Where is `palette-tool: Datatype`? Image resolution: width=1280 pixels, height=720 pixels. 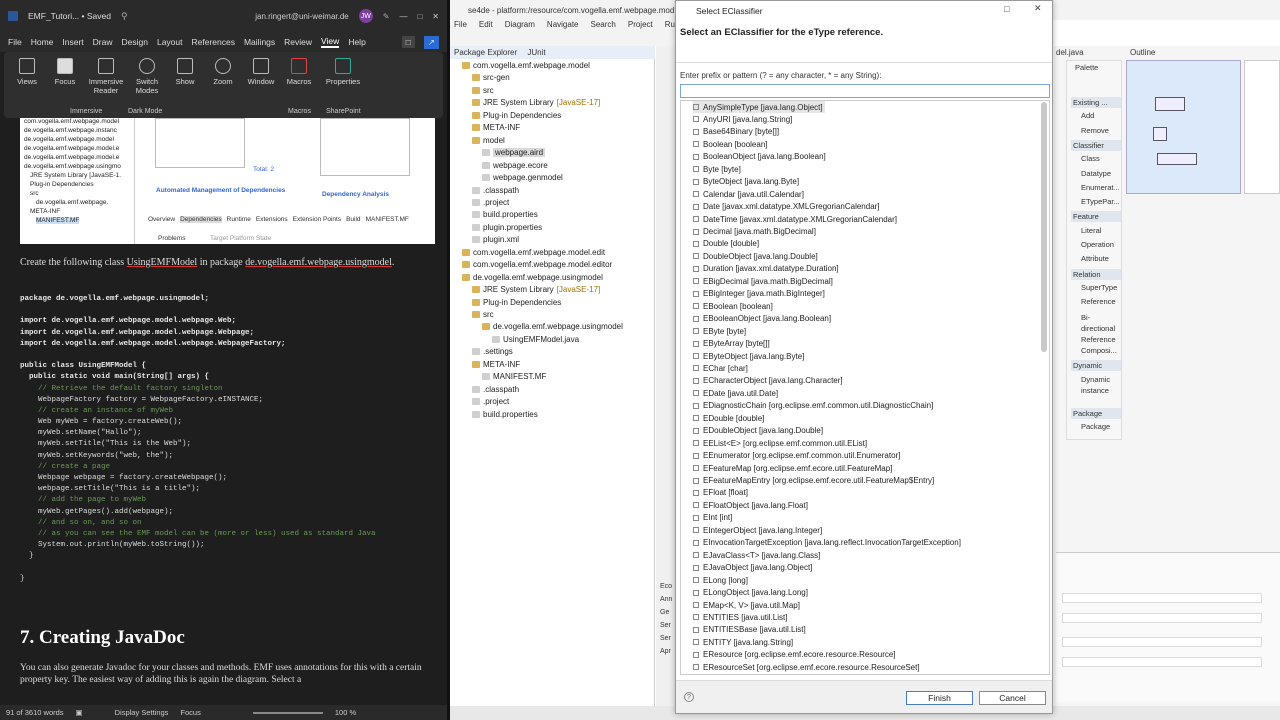 palette-tool: Datatype is located at coordinates (1096, 173).